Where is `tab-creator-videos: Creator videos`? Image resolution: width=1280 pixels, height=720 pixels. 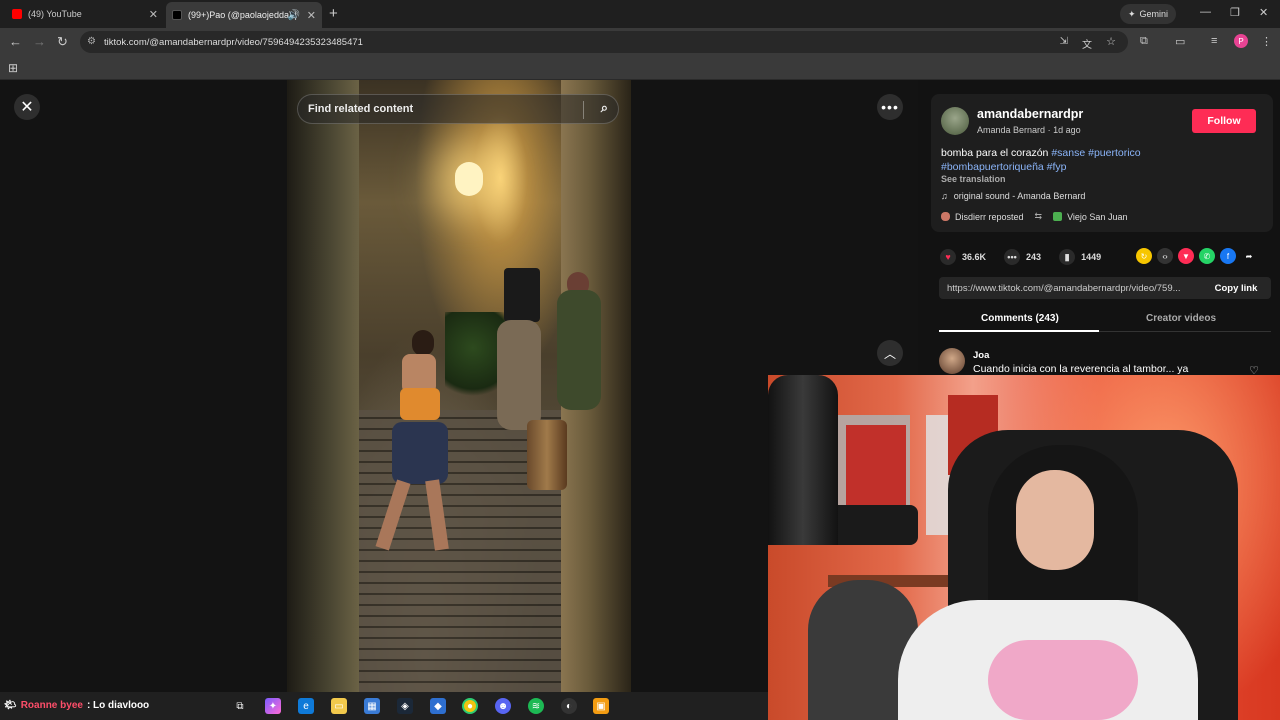
tab-creator-videos: Creator videos is located at coordinates (1181, 318).